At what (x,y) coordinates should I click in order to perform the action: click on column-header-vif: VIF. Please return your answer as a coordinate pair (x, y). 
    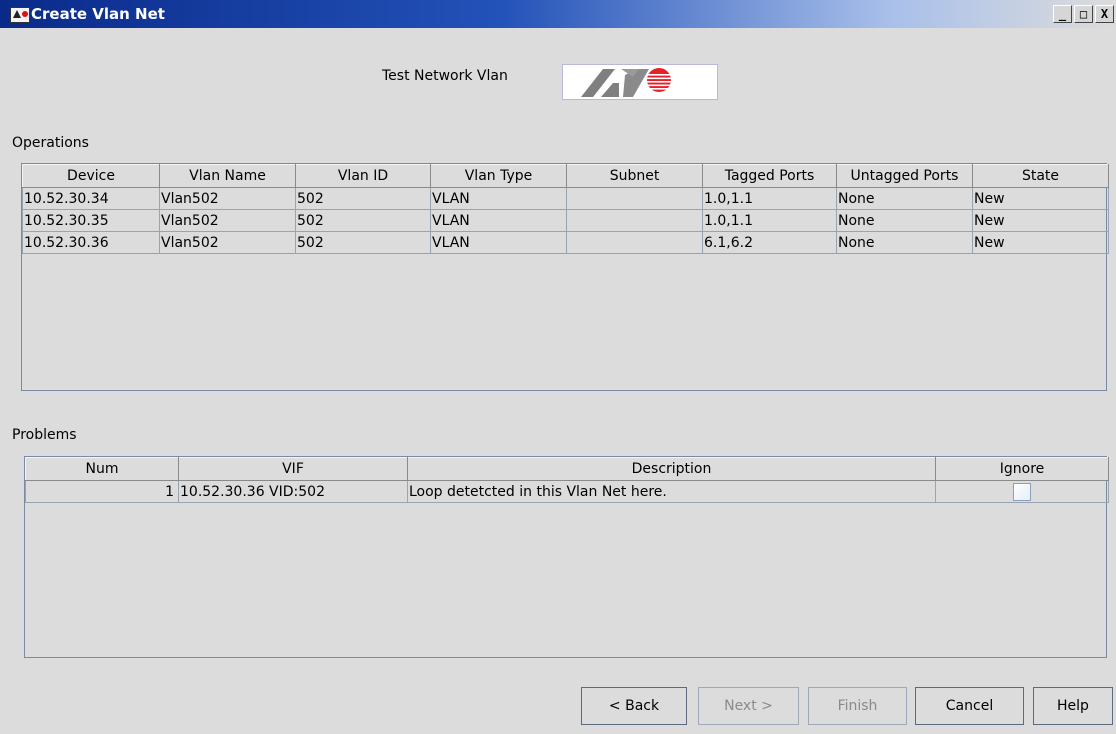
    Looking at the image, I should click on (293, 469).